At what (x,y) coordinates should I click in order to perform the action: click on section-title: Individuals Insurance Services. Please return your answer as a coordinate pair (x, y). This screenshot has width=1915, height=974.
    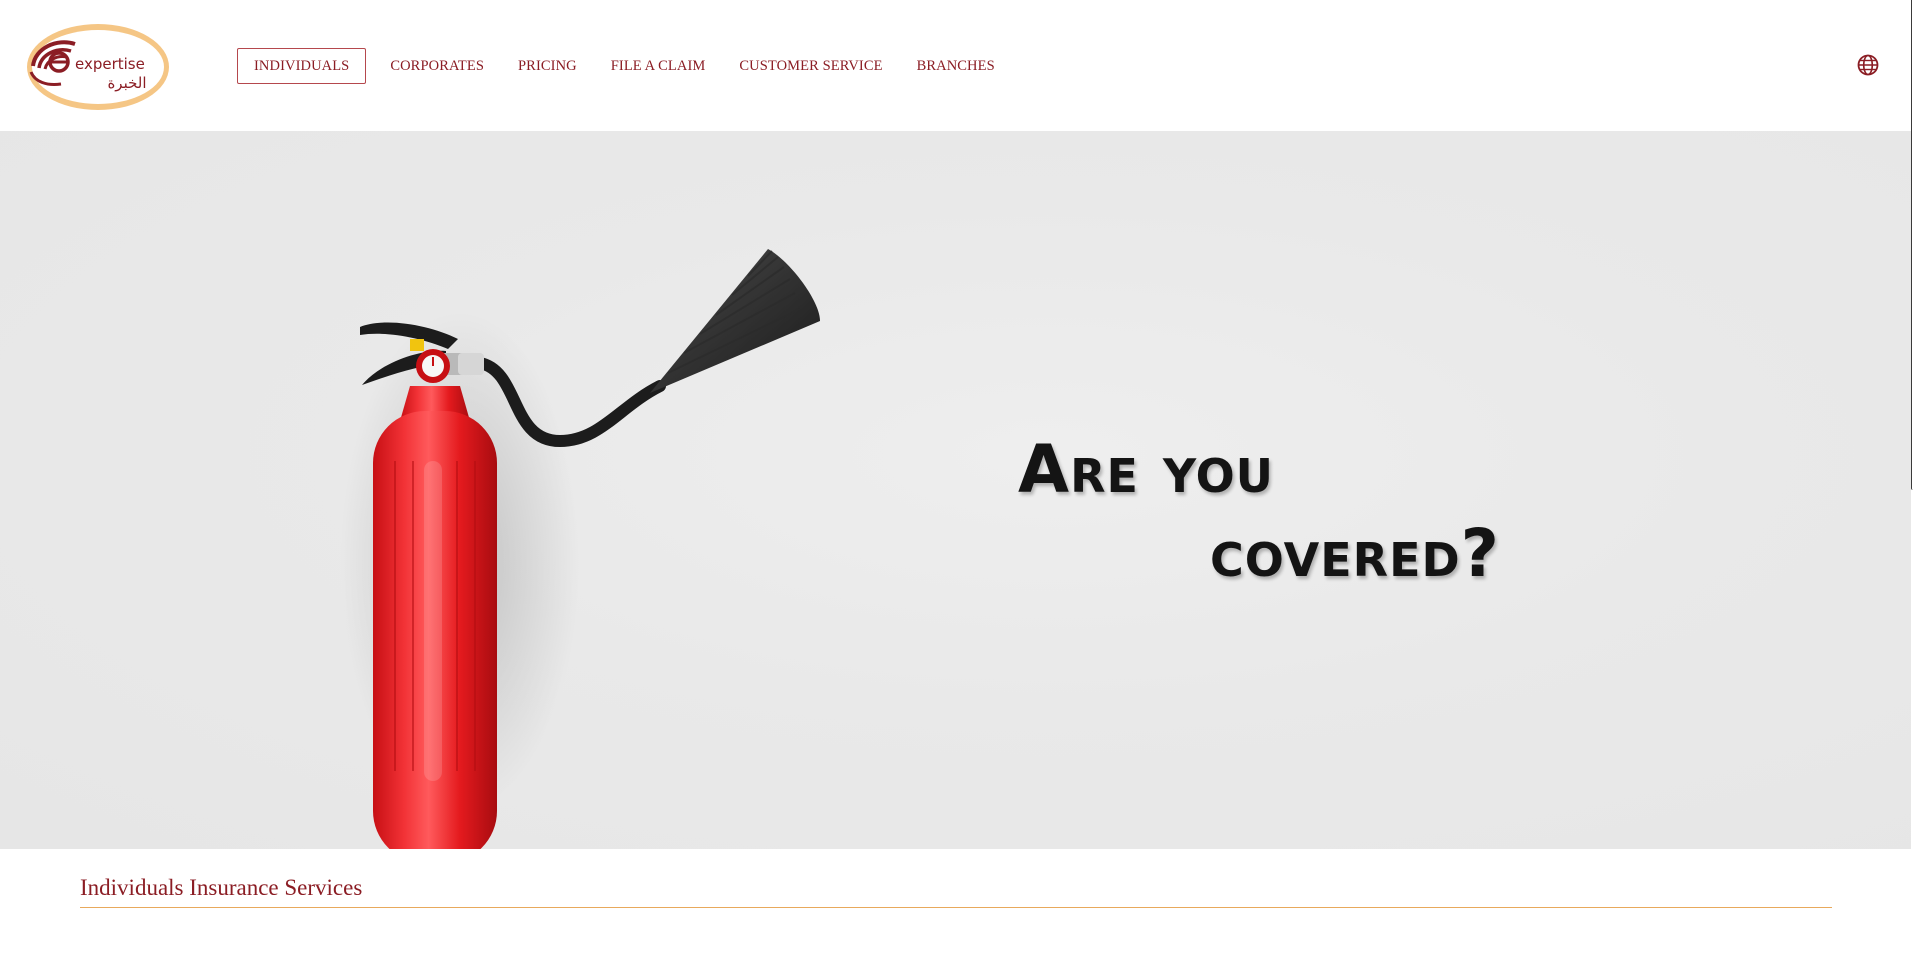
    Looking at the image, I should click on (956, 891).